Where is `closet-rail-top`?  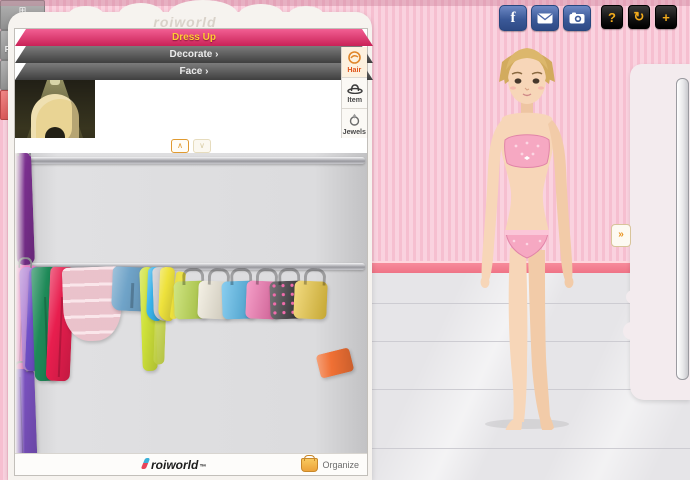 closet-rail-top is located at coordinates (191, 160).